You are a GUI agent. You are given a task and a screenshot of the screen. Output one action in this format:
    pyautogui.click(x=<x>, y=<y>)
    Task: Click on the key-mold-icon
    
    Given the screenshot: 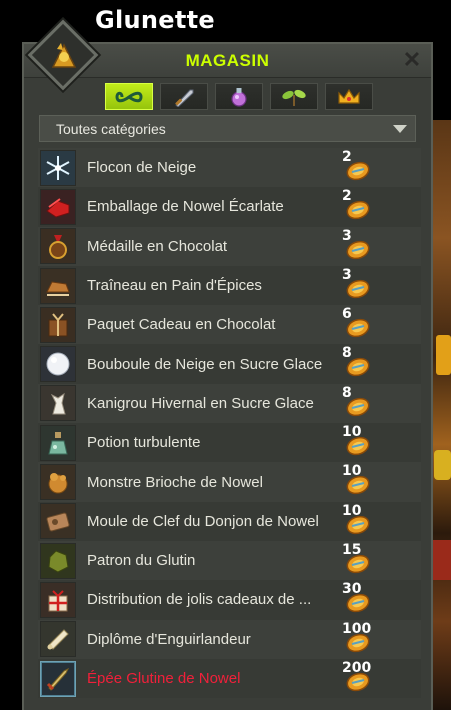 What is the action you would take?
    pyautogui.click(x=58, y=521)
    